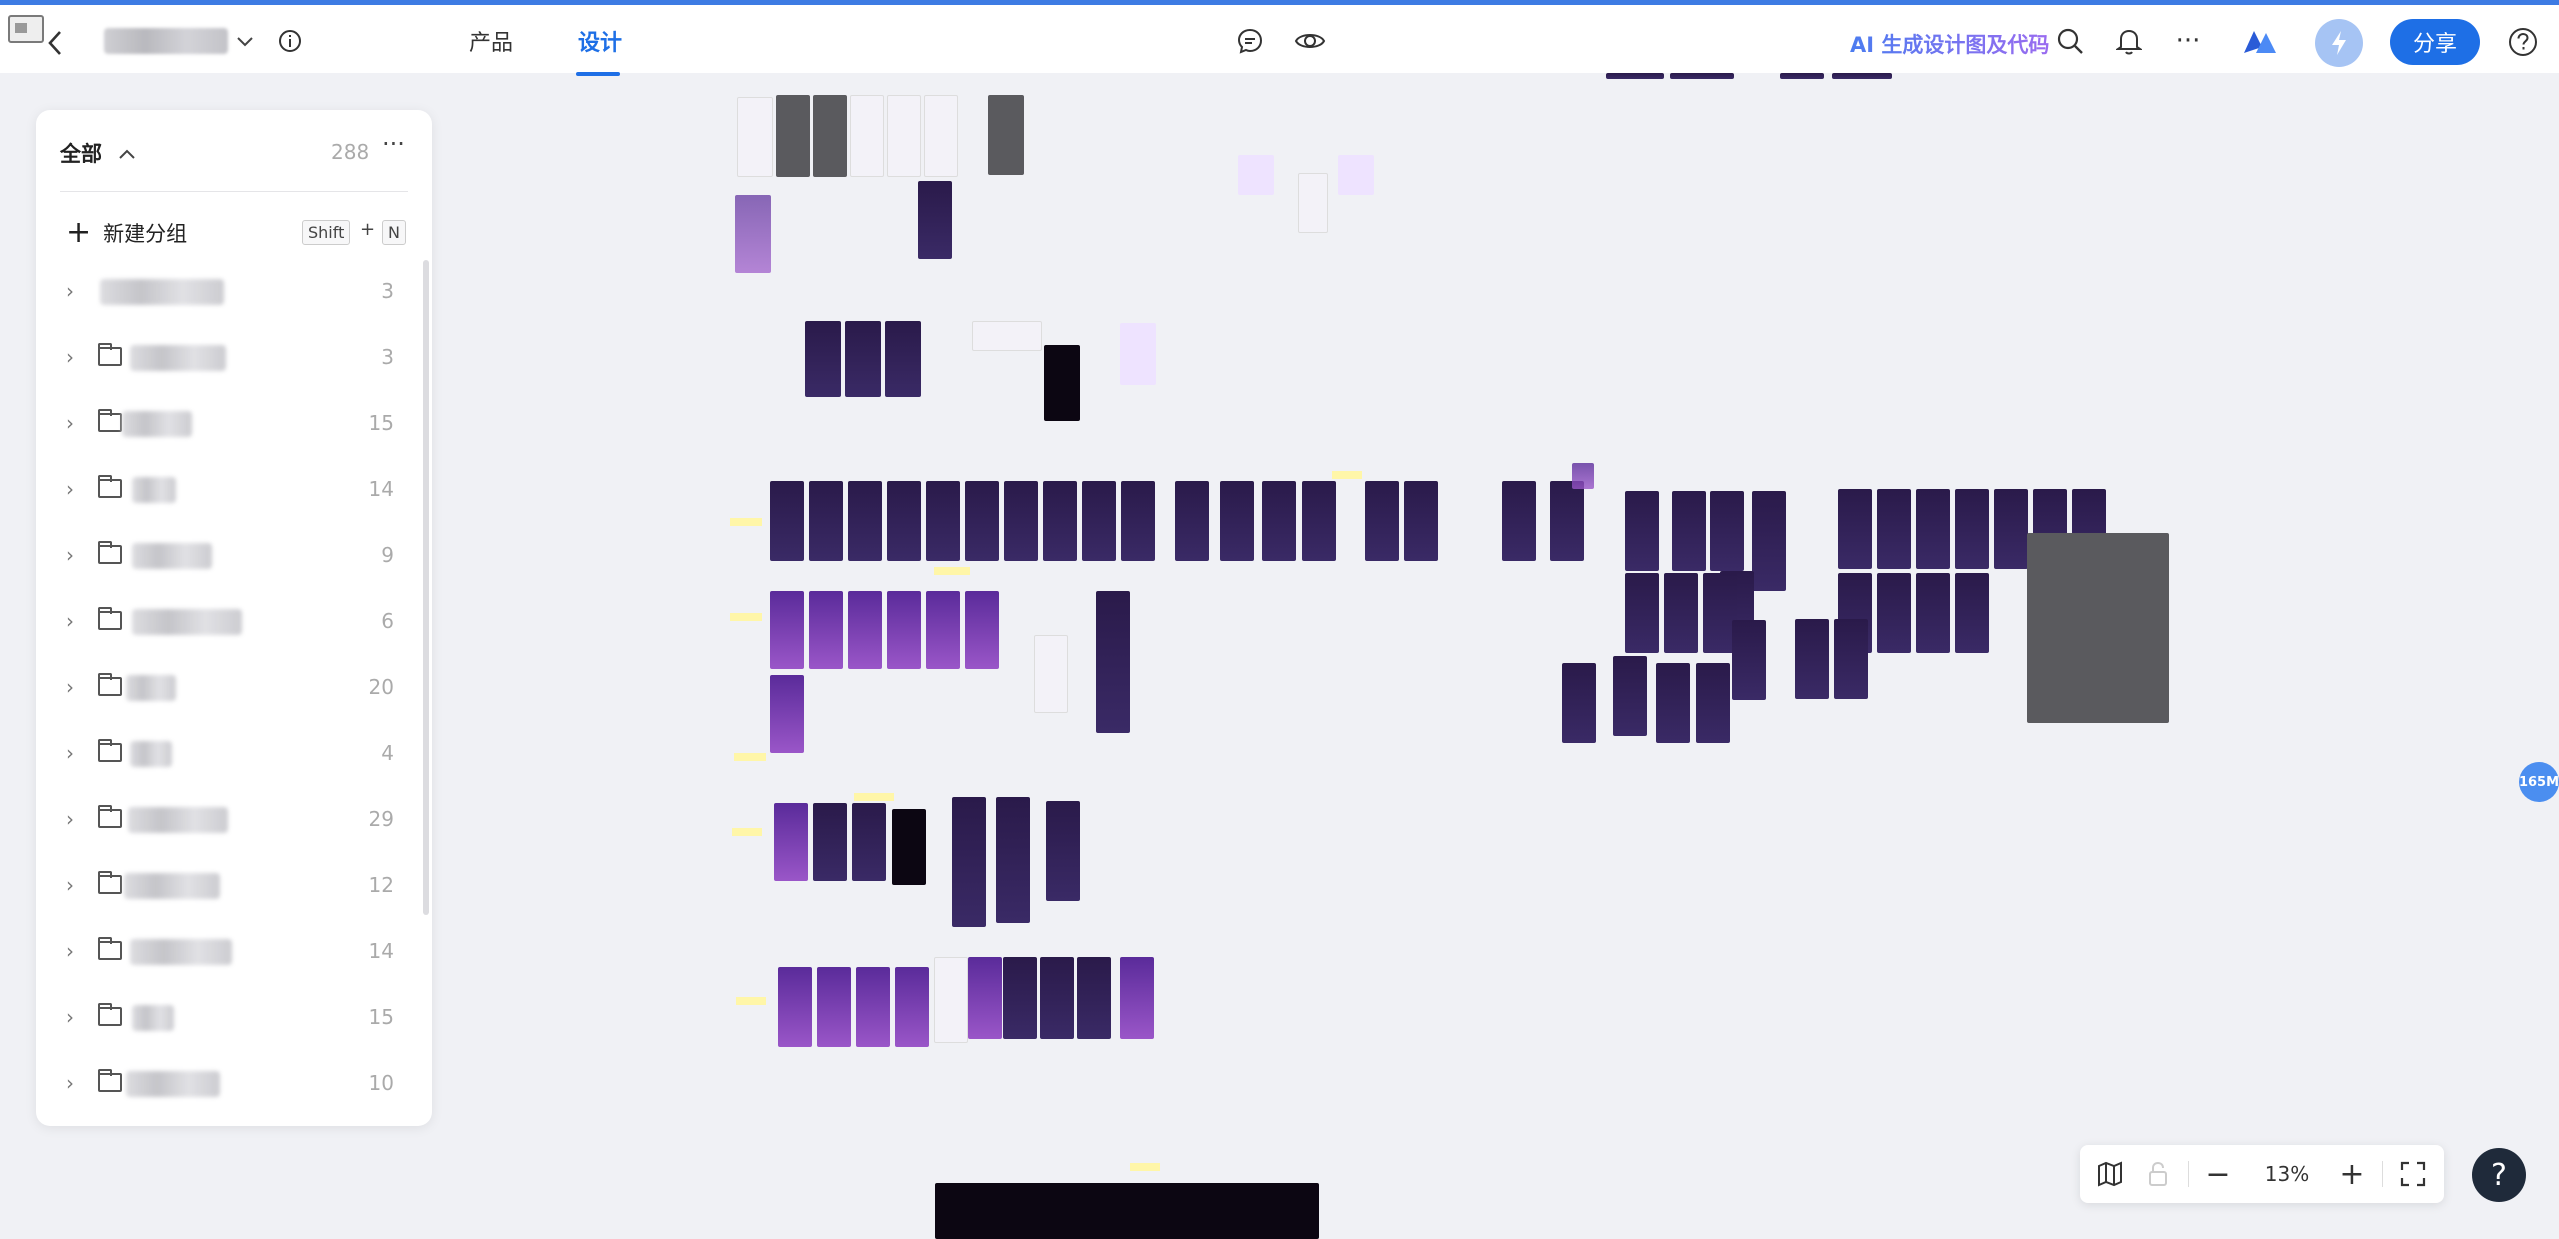 The image size is (2559, 1239). I want to click on help-icon, so click(2523, 42).